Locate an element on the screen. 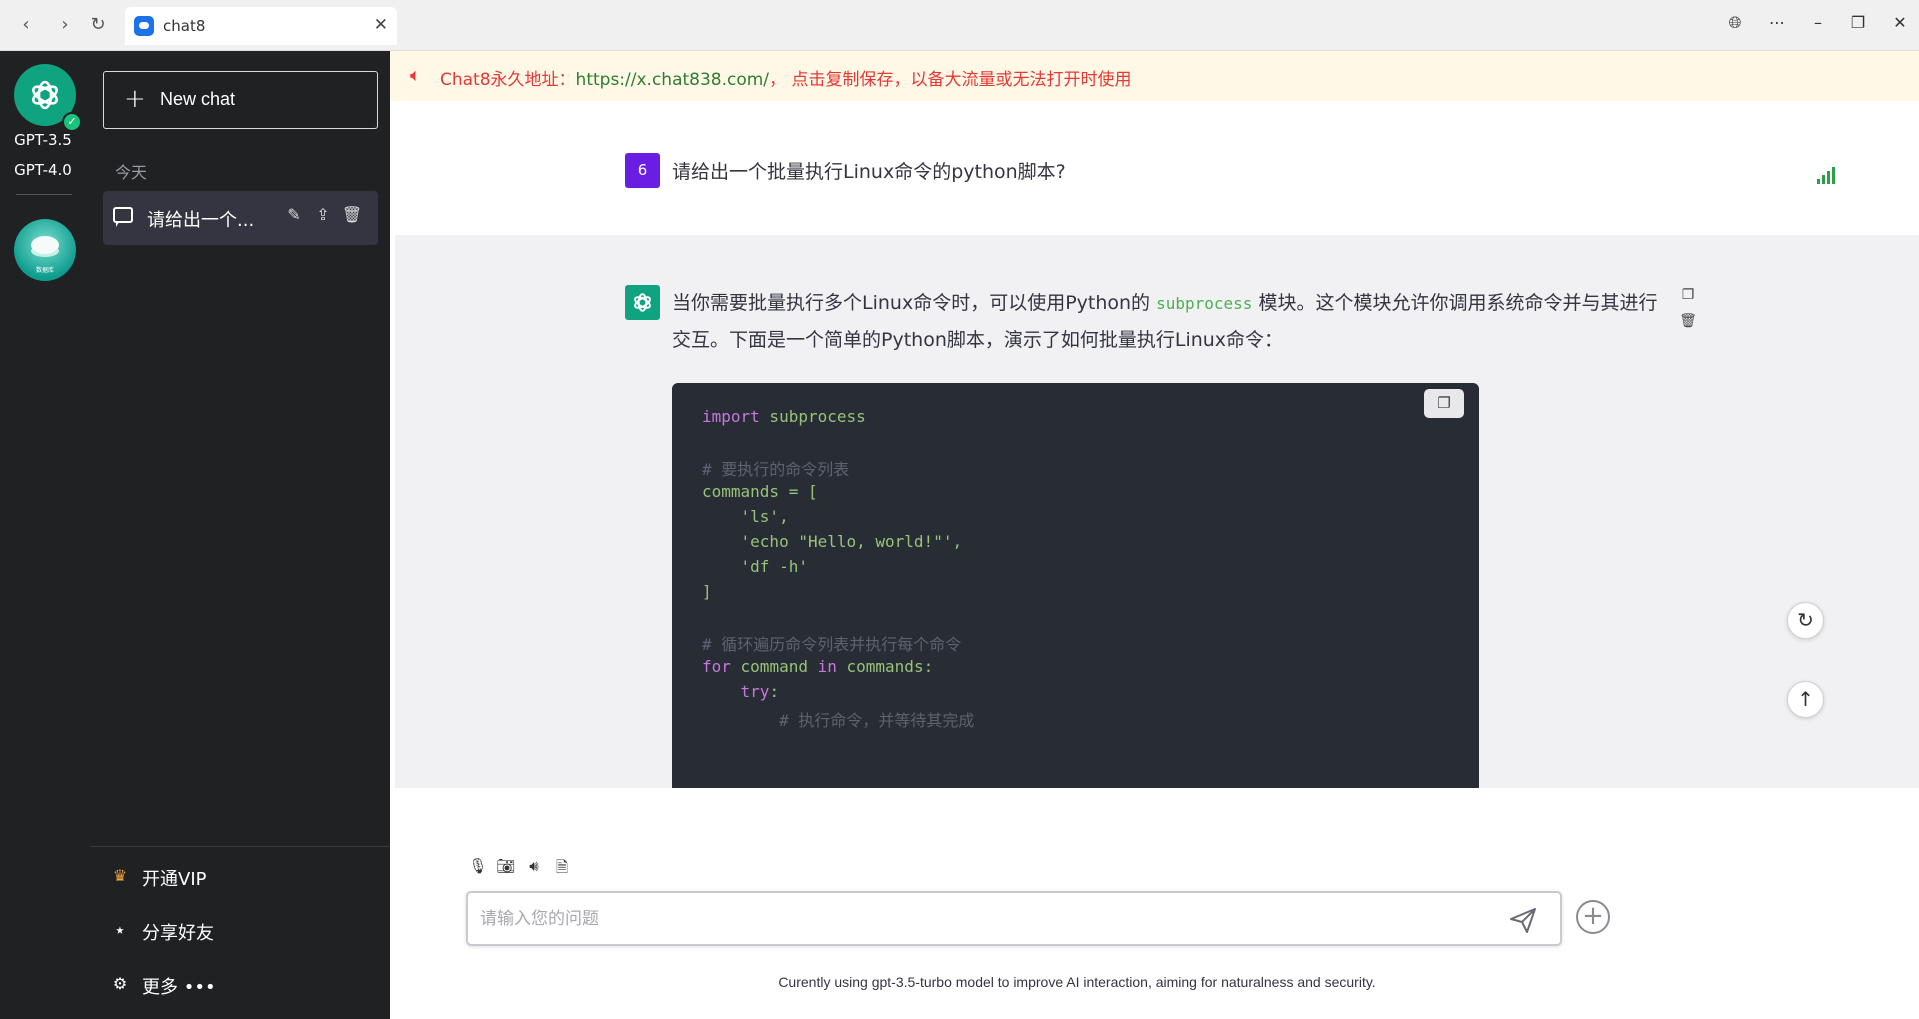 The height and width of the screenshot is (1019, 1919). plus-icon: + is located at coordinates (135, 99).